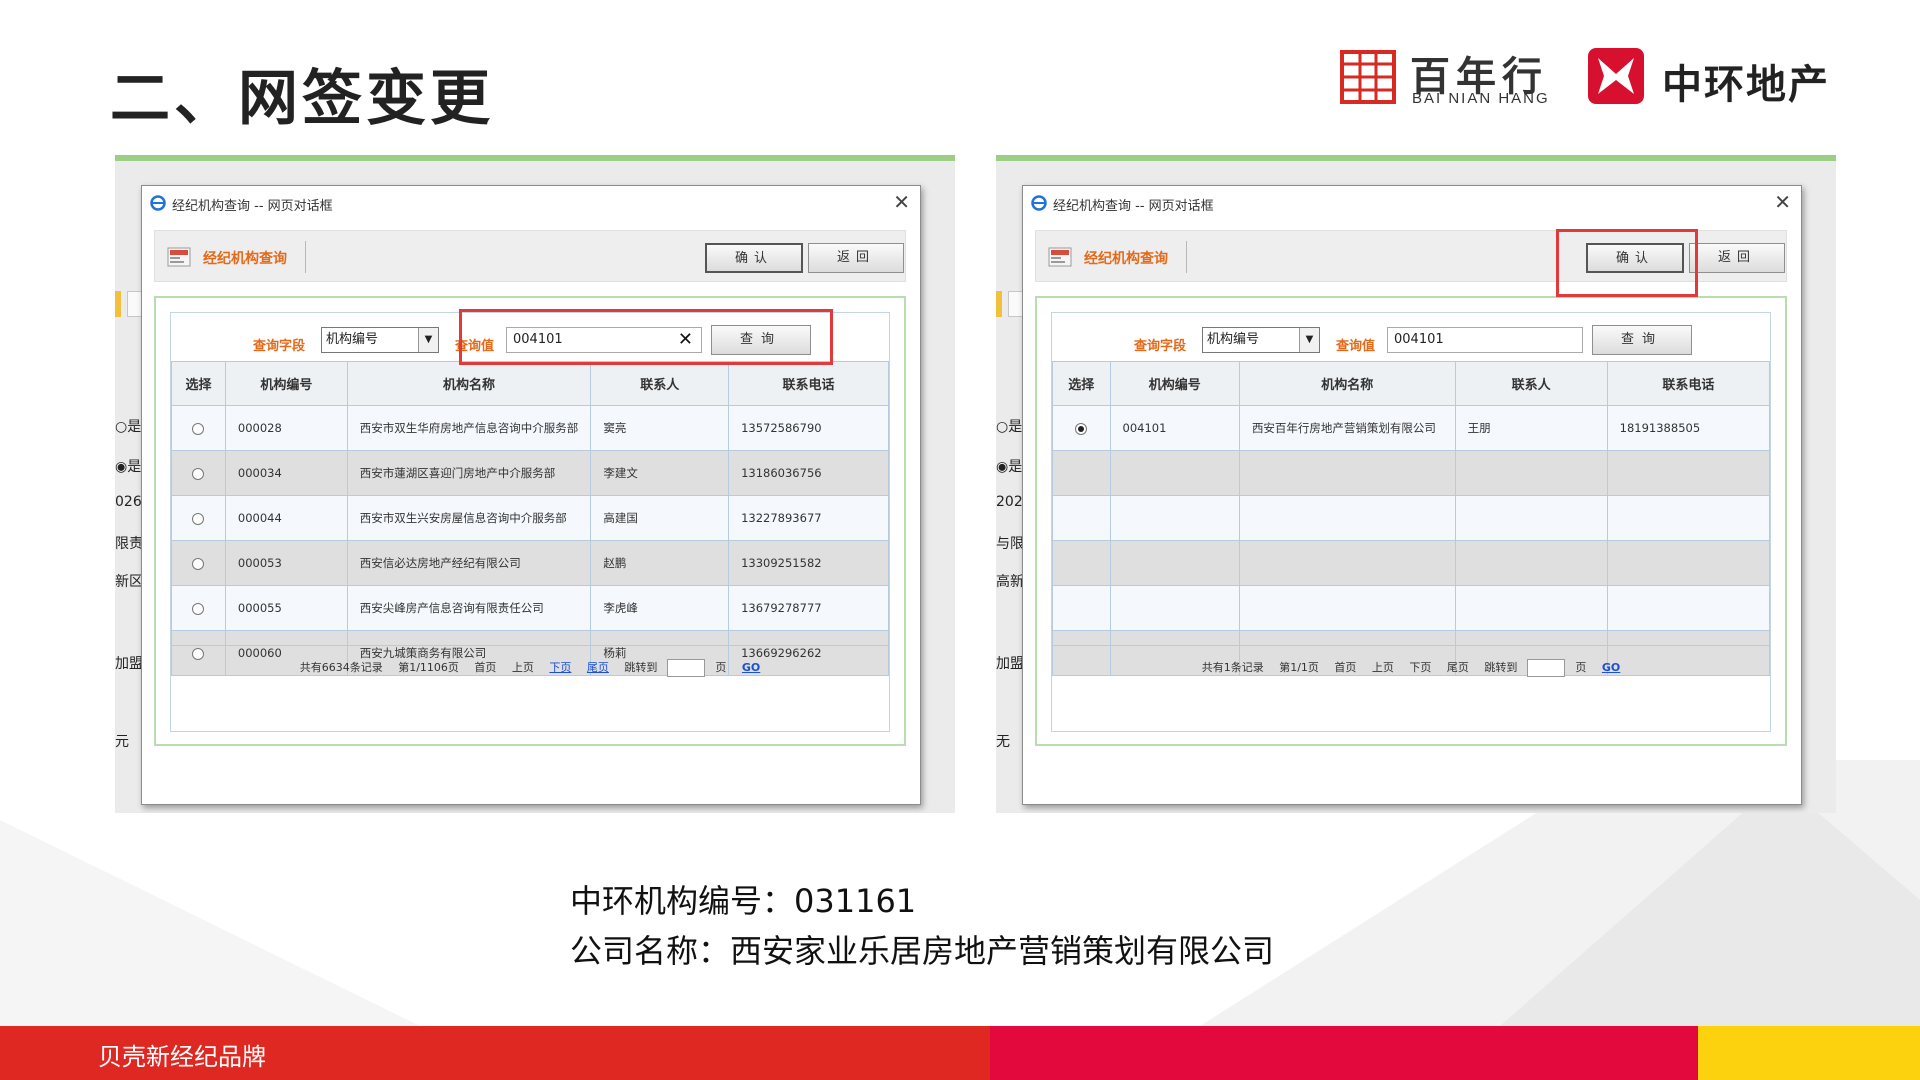 This screenshot has width=1920, height=1080. What do you see at coordinates (646, 337) in the screenshot?
I see `highlight-query-box` at bounding box center [646, 337].